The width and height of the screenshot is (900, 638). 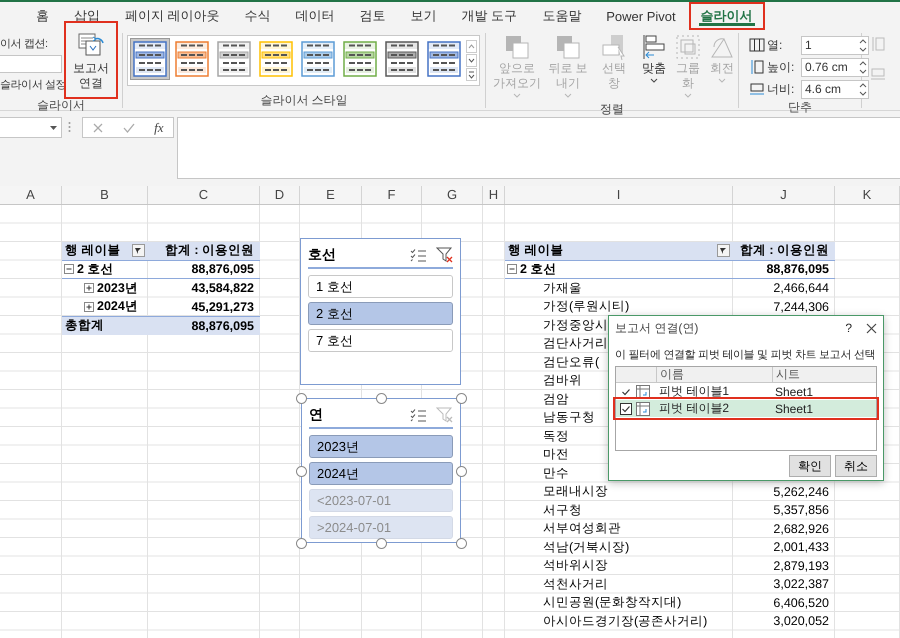 I want to click on row-label: 시민공원(문화창작지대), so click(x=612, y=603).